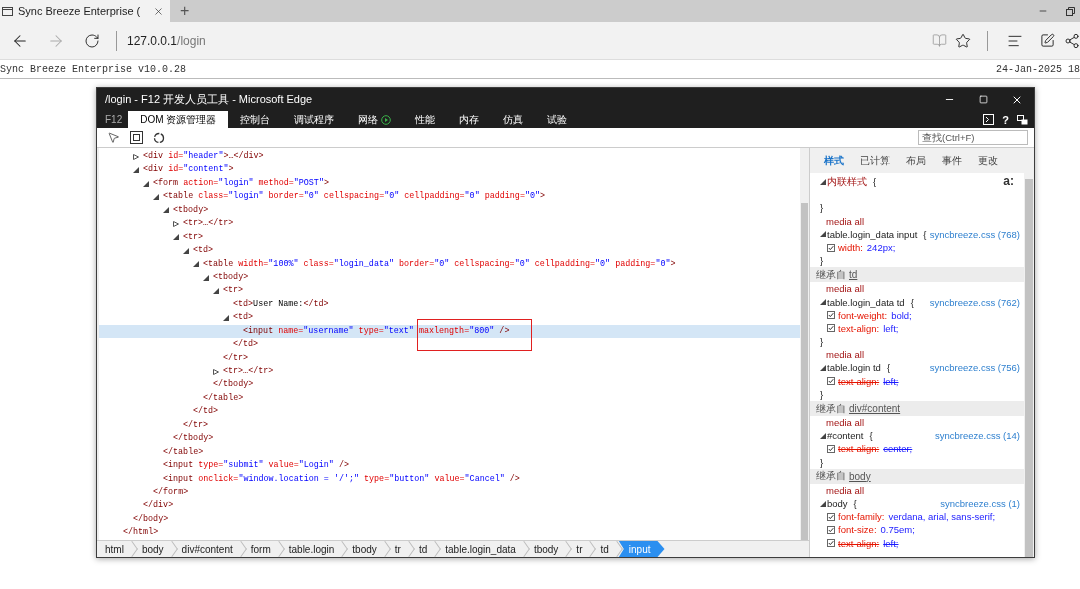  What do you see at coordinates (974, 234) in the screenshot?
I see `source-link: syncbreeze.css (768)` at bounding box center [974, 234].